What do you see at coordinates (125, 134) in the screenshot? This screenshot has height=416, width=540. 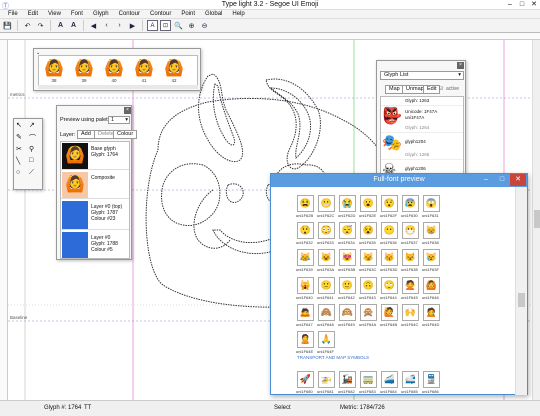 I see `colour-button: Colour` at bounding box center [125, 134].